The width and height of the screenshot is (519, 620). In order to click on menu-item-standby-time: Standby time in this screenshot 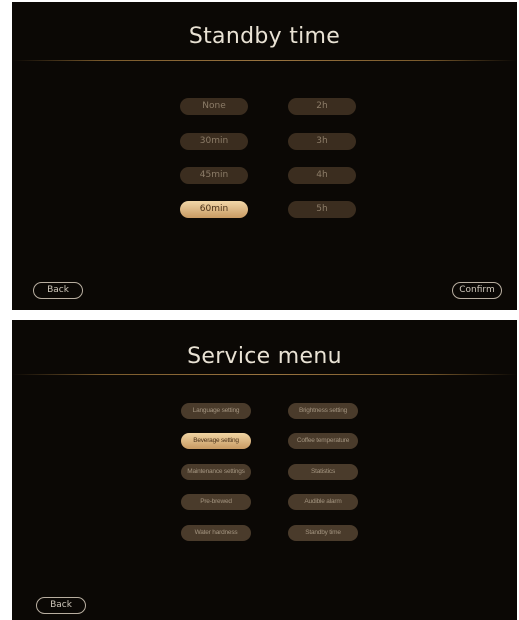, I will do `click(323, 533)`.